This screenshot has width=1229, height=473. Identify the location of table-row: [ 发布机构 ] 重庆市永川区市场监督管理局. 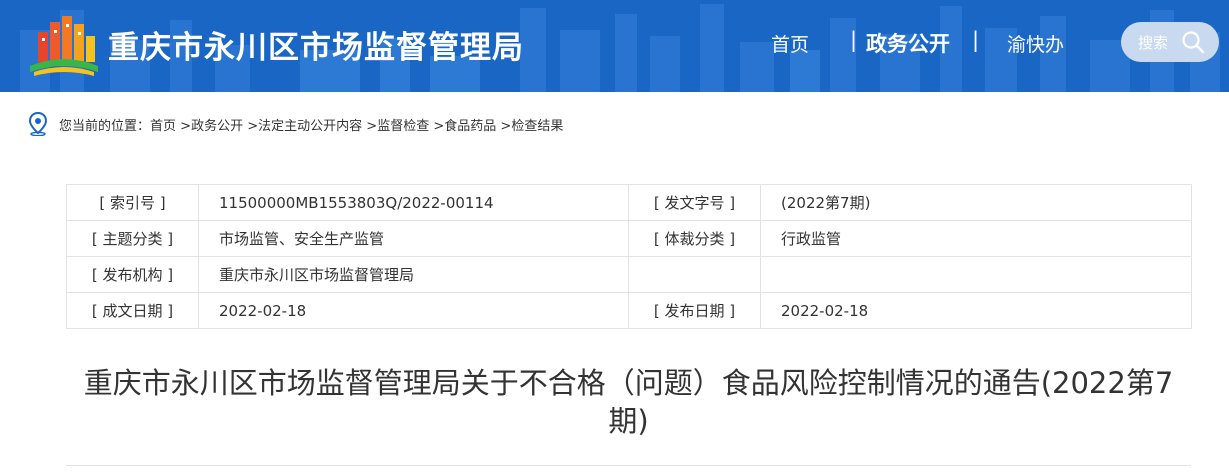
(629, 274).